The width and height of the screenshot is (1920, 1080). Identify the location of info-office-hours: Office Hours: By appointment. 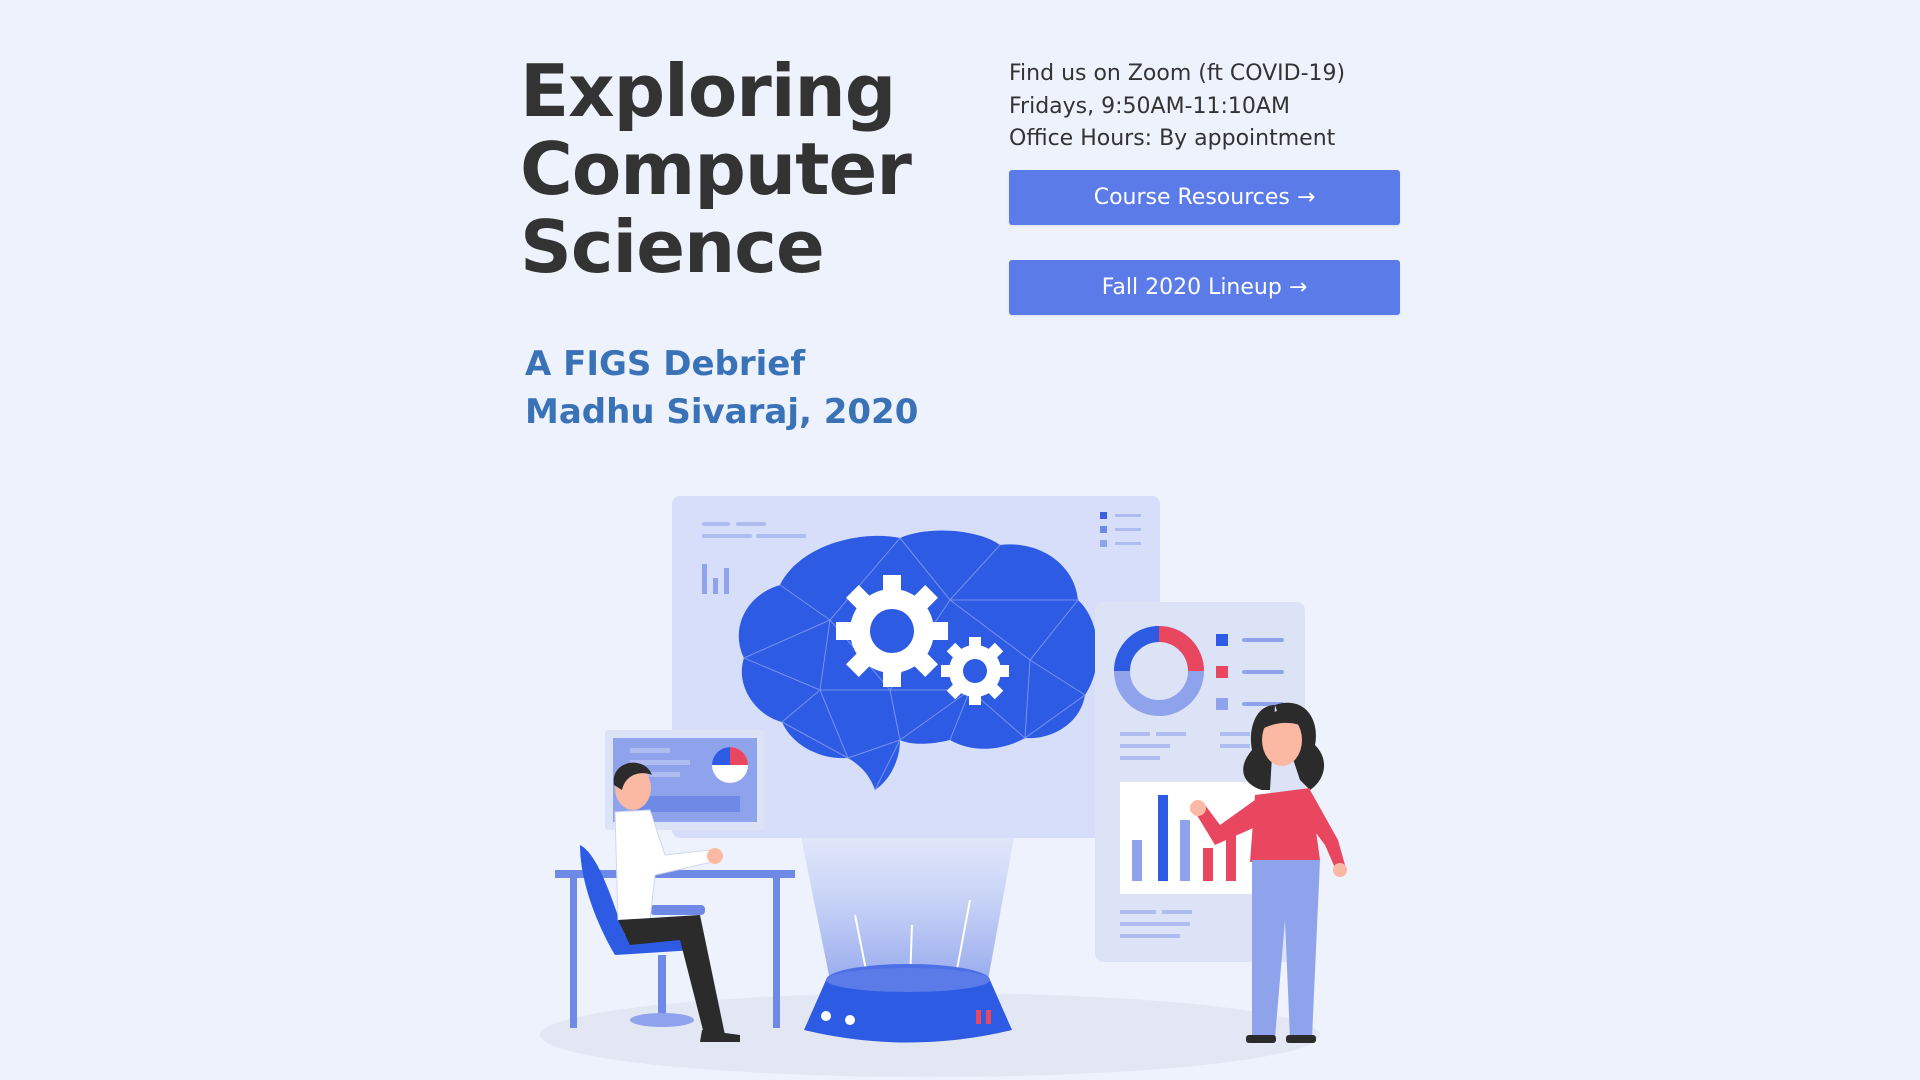
(1172, 138).